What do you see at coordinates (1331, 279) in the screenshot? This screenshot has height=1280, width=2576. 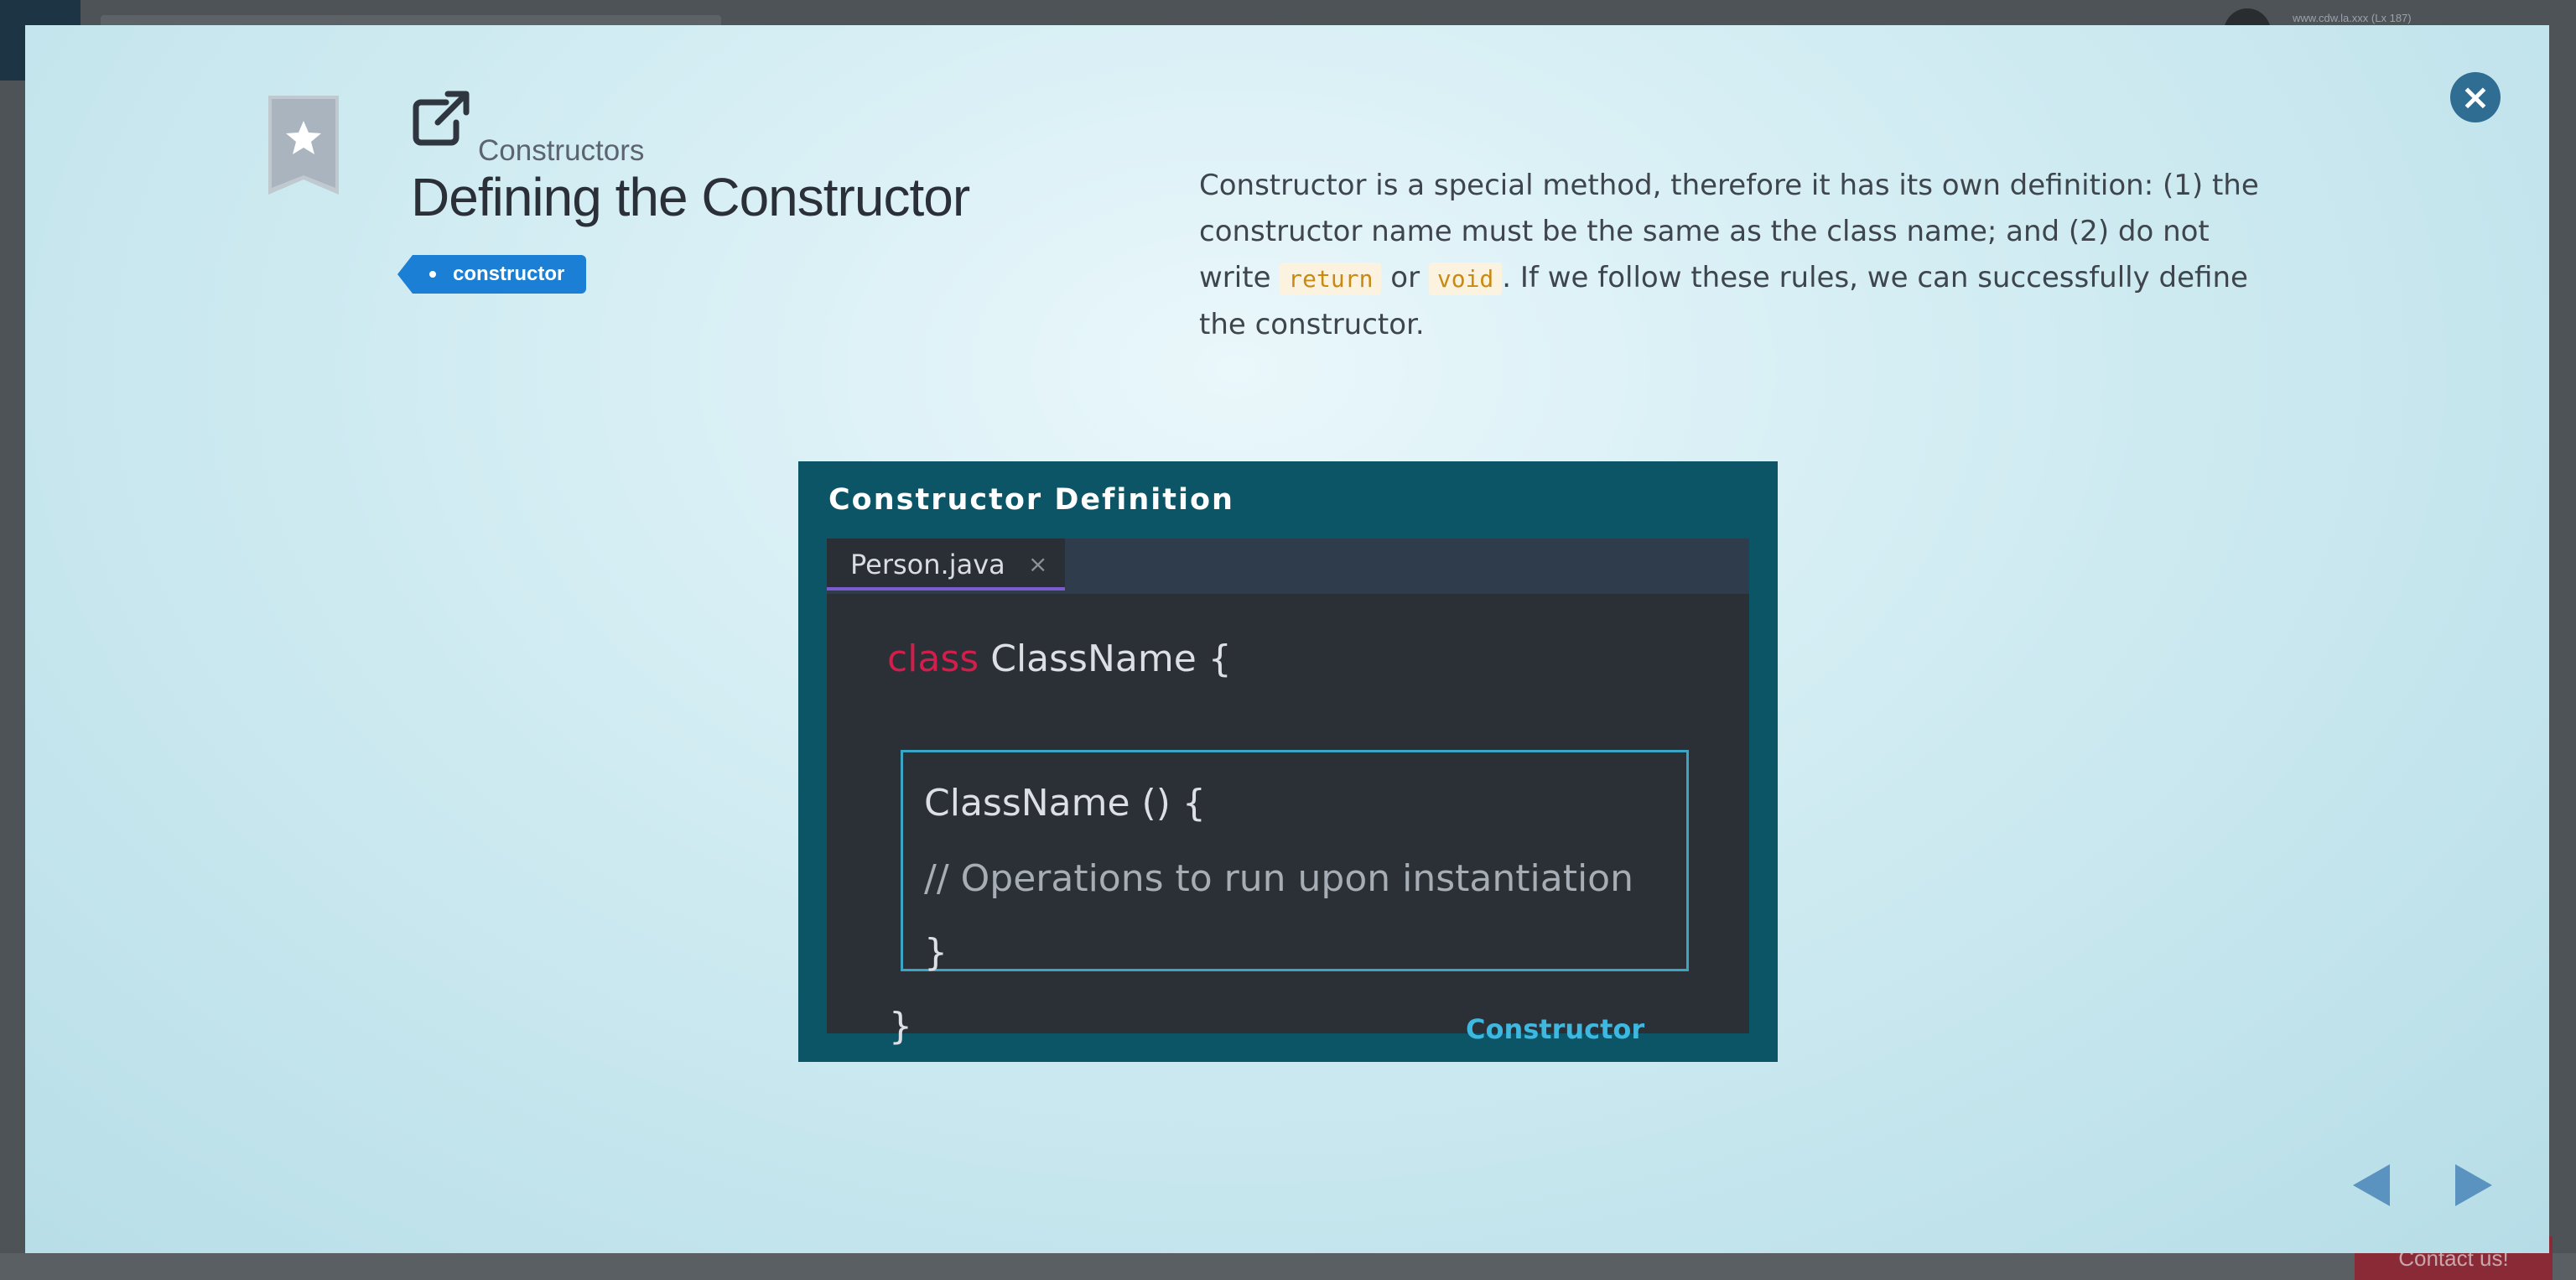 I see `code-return: return` at bounding box center [1331, 279].